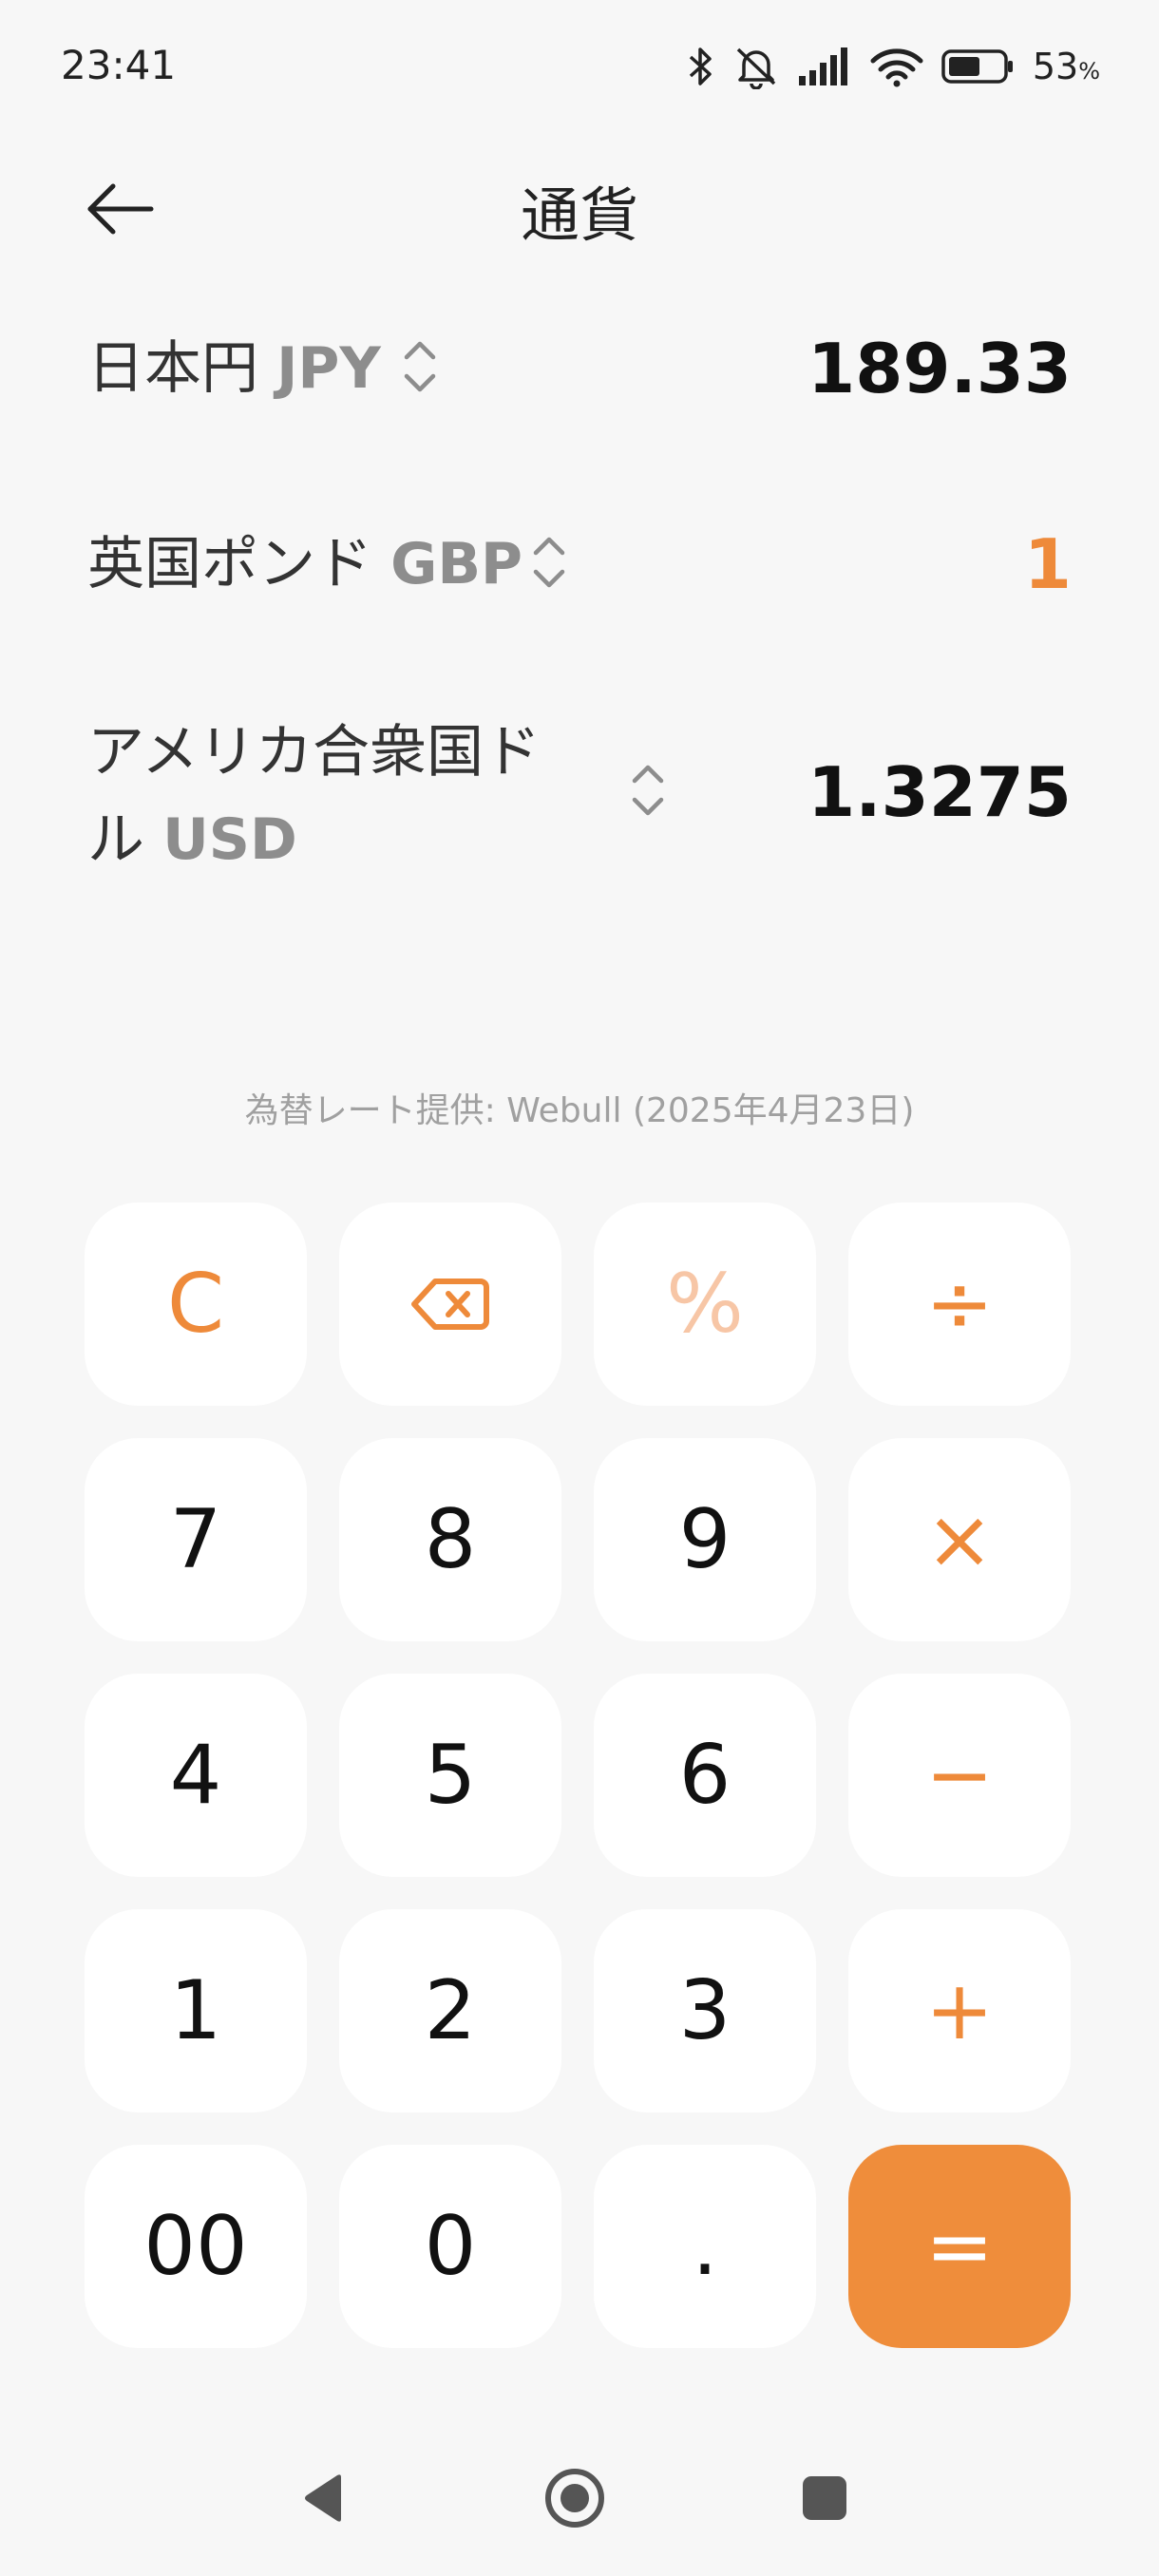 The height and width of the screenshot is (2576, 1159). Describe the element at coordinates (1066, 66) in the screenshot. I see `battery-percent: 53%` at that location.